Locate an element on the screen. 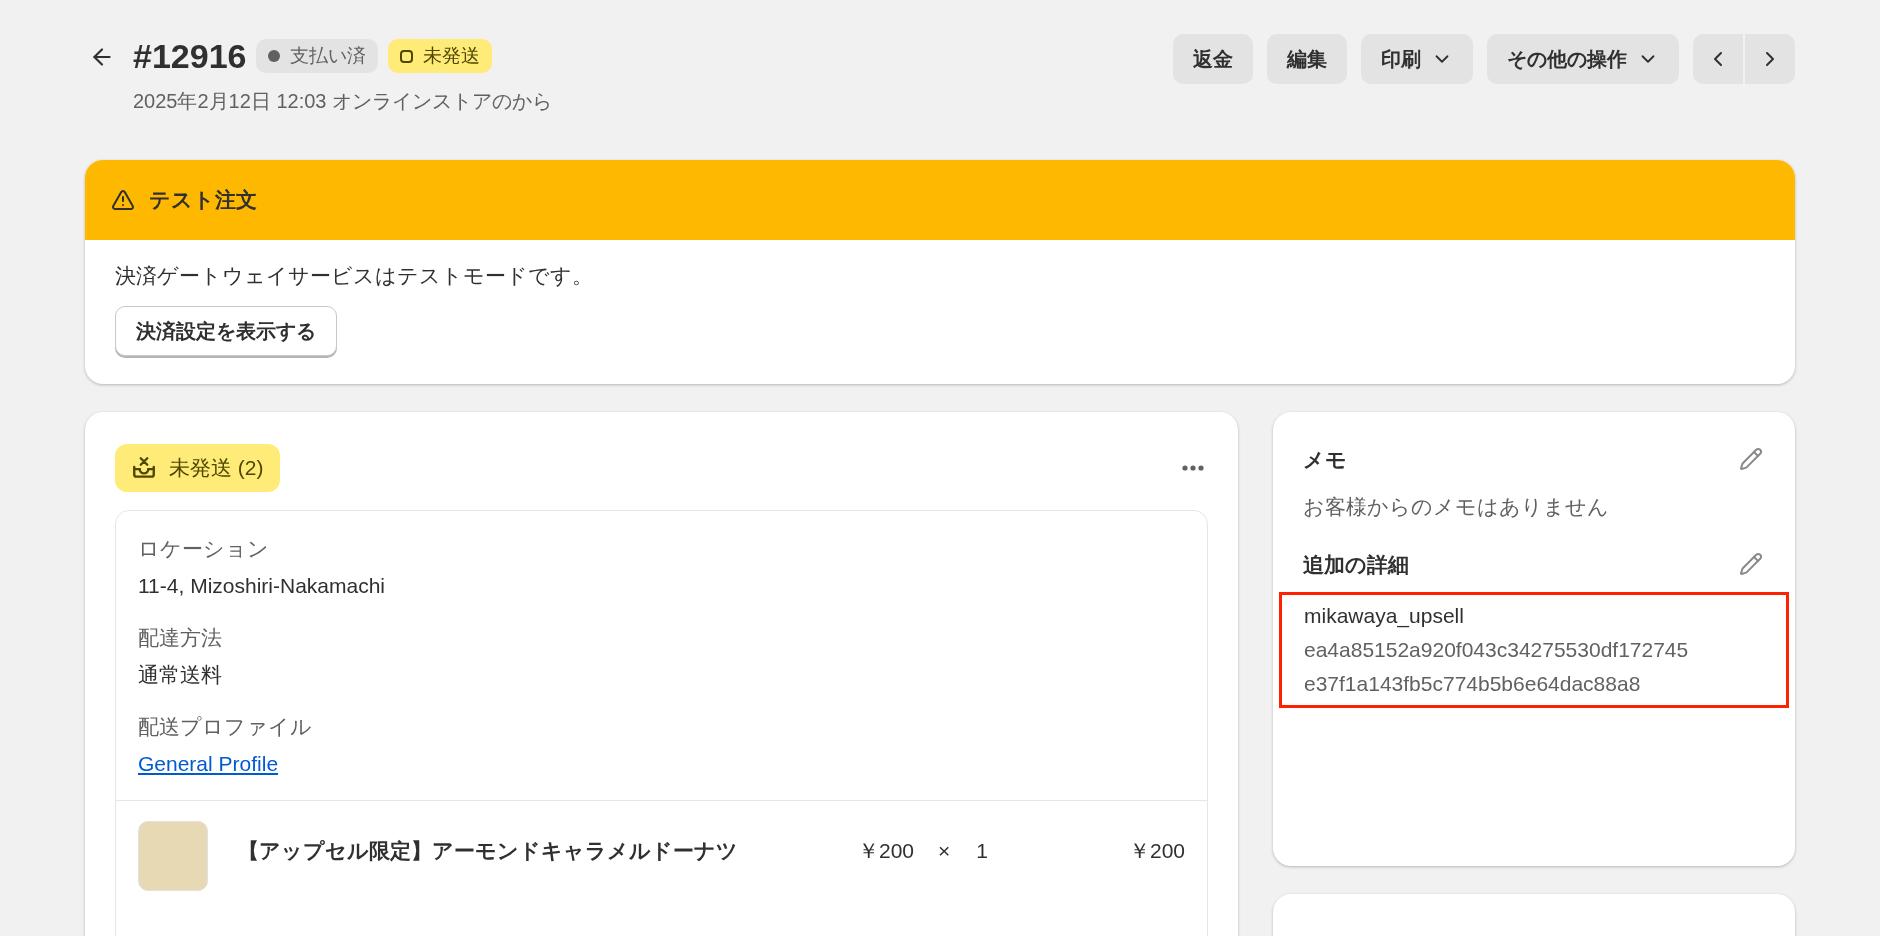 The height and width of the screenshot is (936, 1880). notes-title: メモ is located at coordinates (1325, 459).